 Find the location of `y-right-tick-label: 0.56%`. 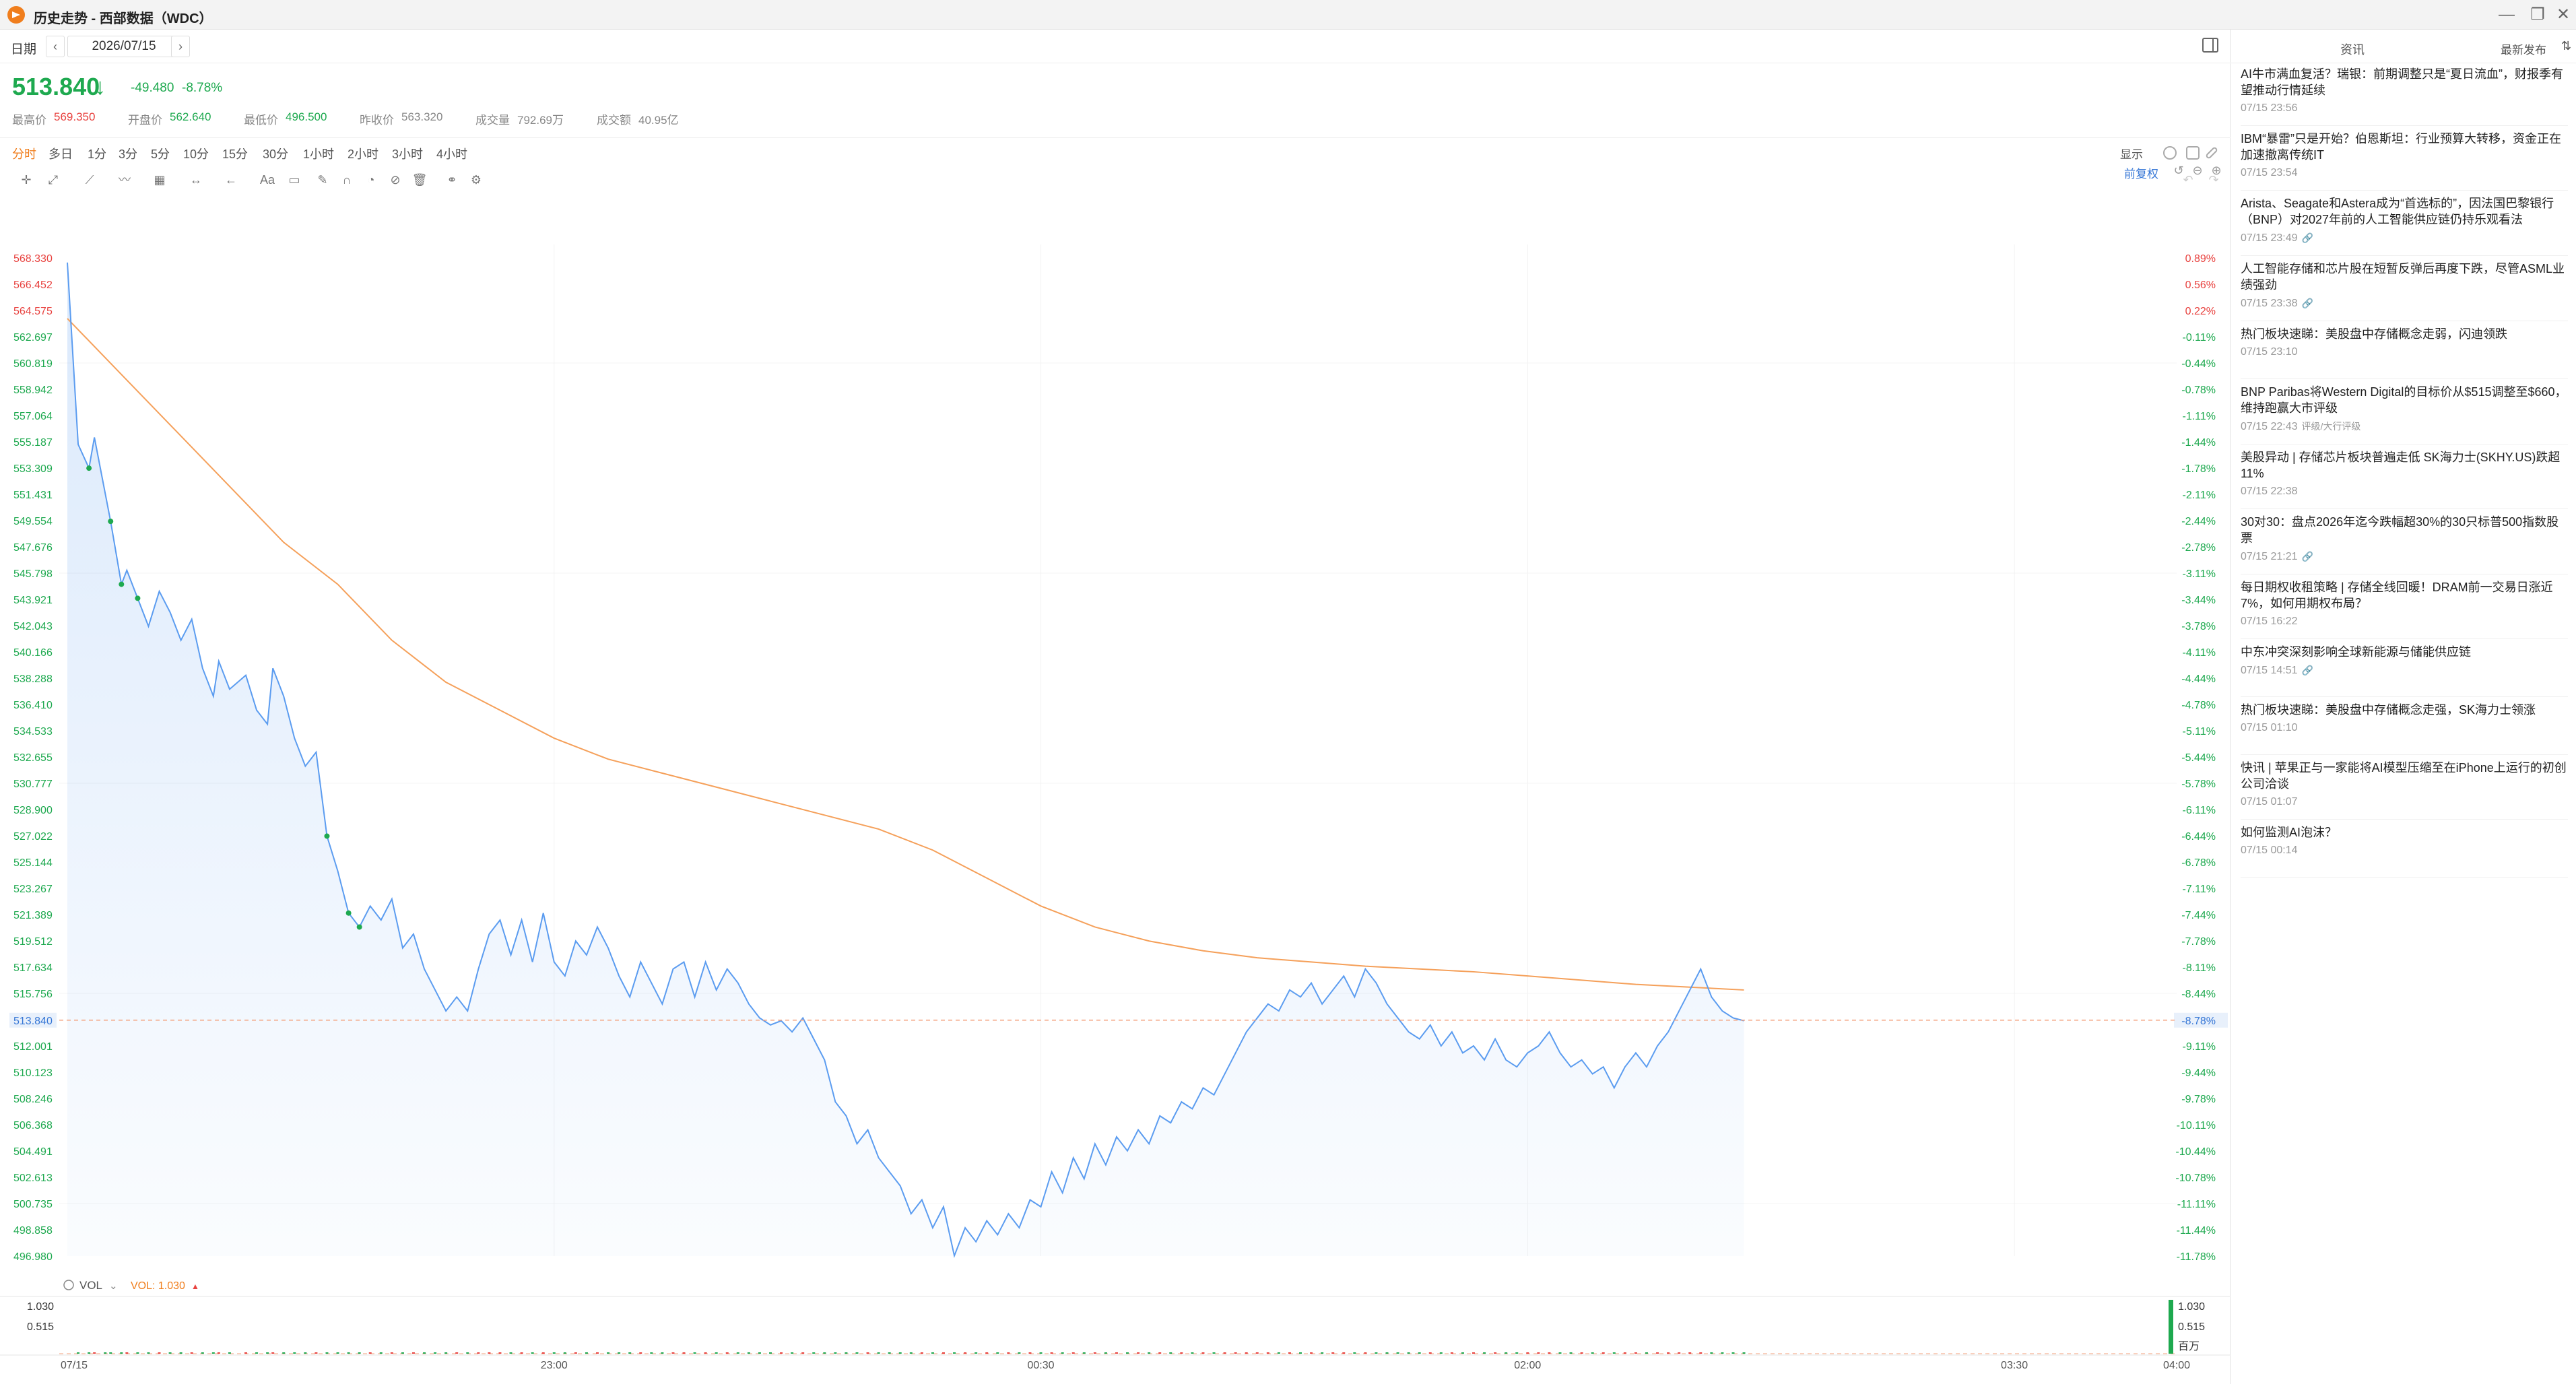

y-right-tick-label: 0.56% is located at coordinates (2200, 285).